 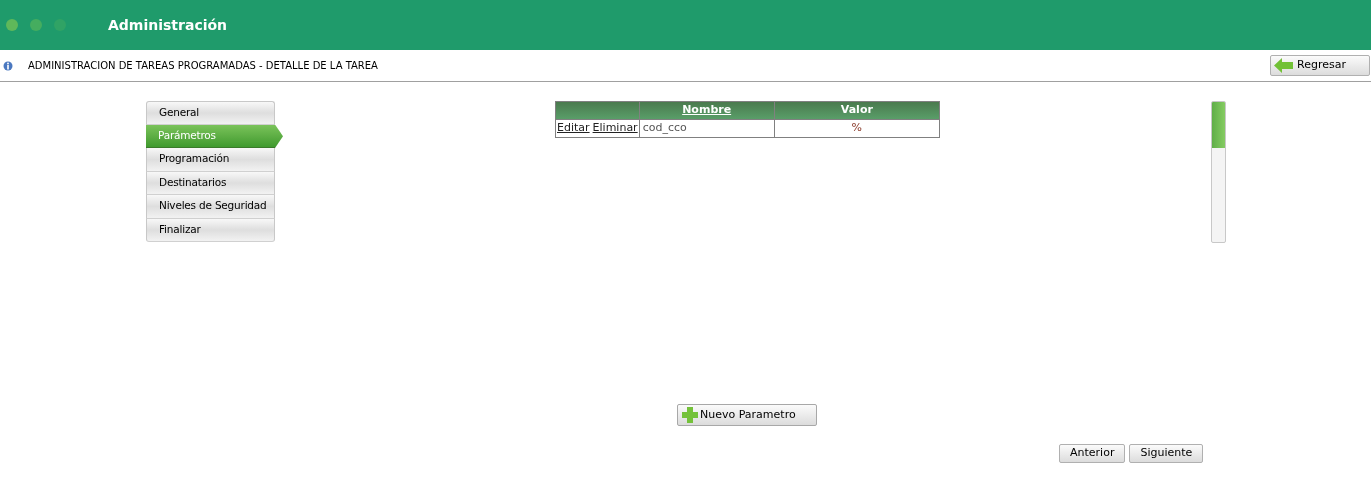 I want to click on page-title: ADMINISTRACION DE TAREAS PROGRAMADAS - DETALLE DE LA TAREA, so click(x=203, y=66).